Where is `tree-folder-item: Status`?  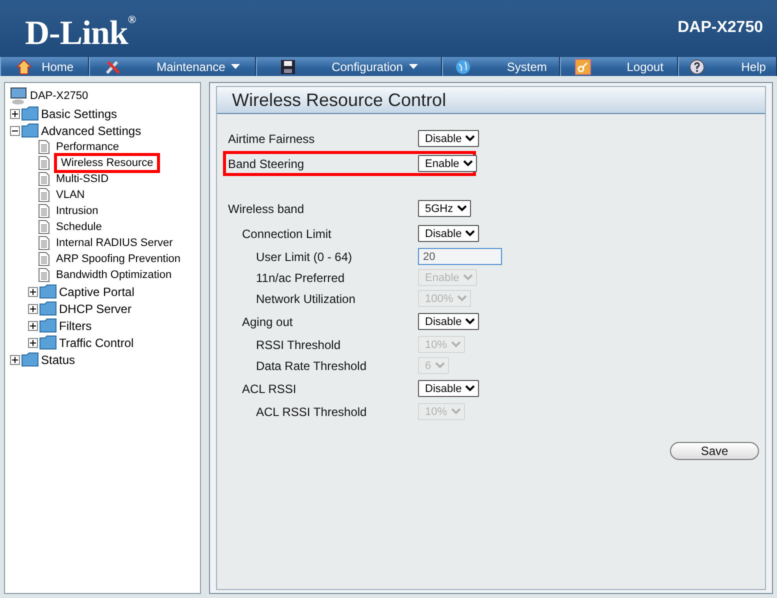
tree-folder-item: Status is located at coordinates (58, 359).